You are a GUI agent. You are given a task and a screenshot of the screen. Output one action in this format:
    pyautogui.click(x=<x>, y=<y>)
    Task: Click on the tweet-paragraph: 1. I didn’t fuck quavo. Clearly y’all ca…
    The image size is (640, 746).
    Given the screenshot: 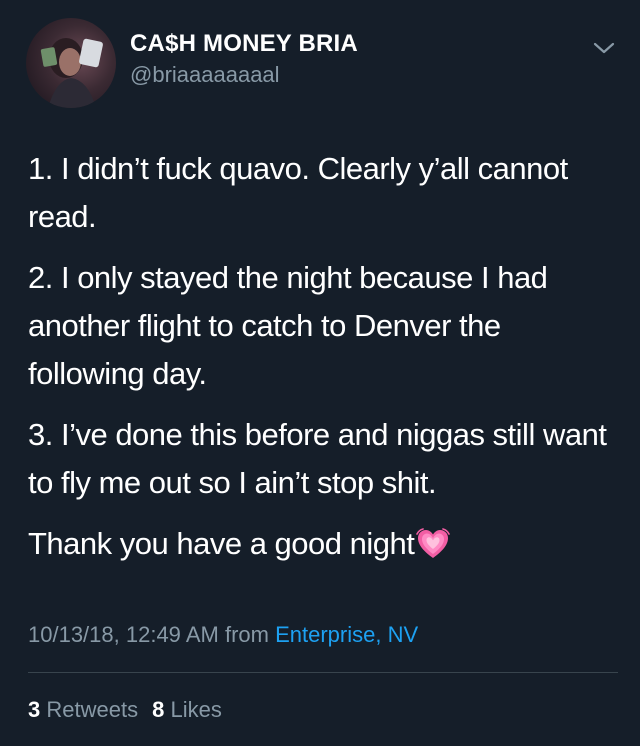 What is the action you would take?
    pyautogui.click(x=298, y=192)
    